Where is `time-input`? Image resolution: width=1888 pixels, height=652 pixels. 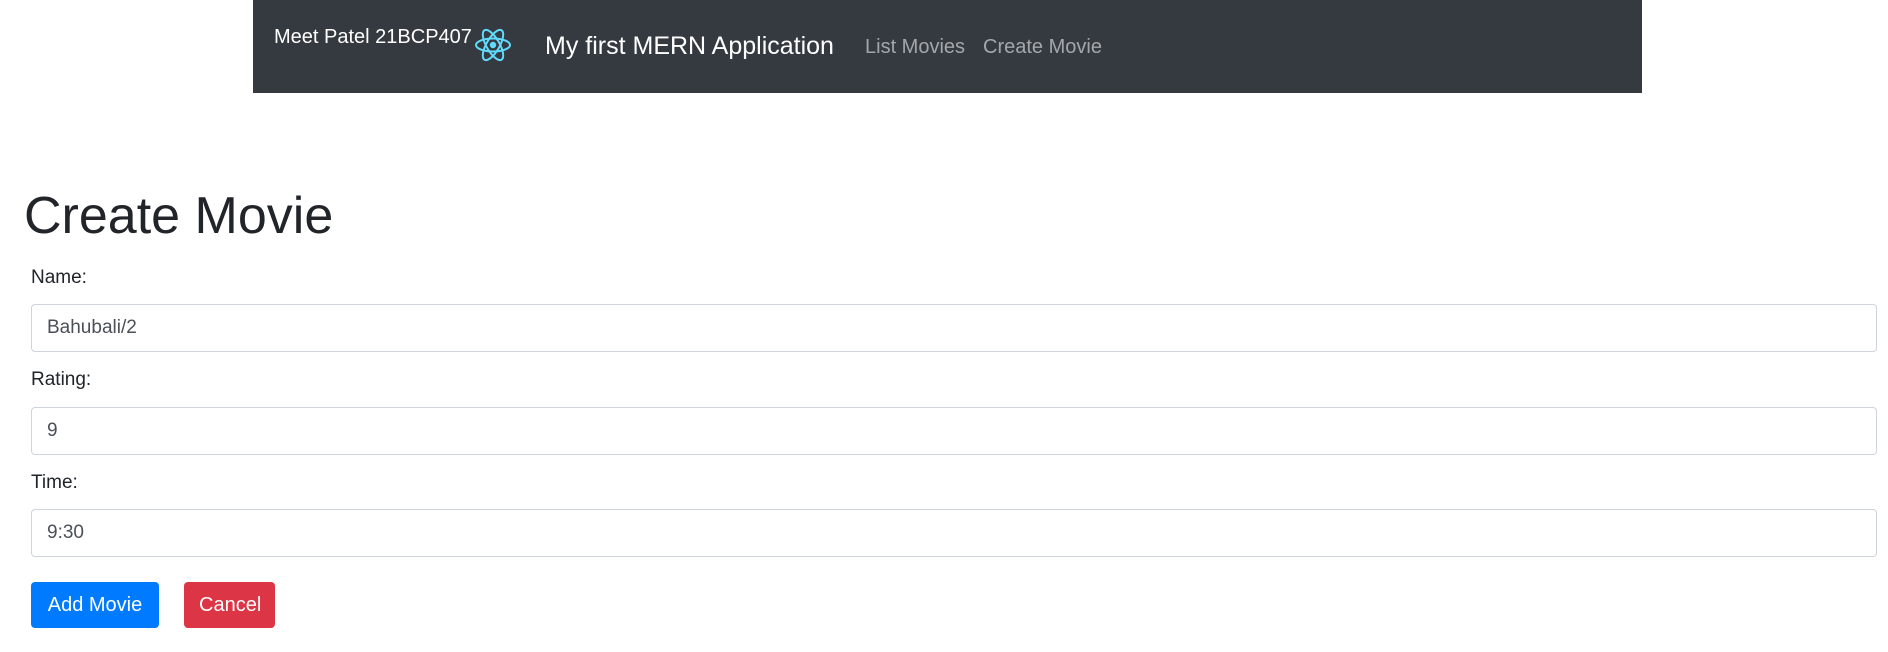 time-input is located at coordinates (954, 533).